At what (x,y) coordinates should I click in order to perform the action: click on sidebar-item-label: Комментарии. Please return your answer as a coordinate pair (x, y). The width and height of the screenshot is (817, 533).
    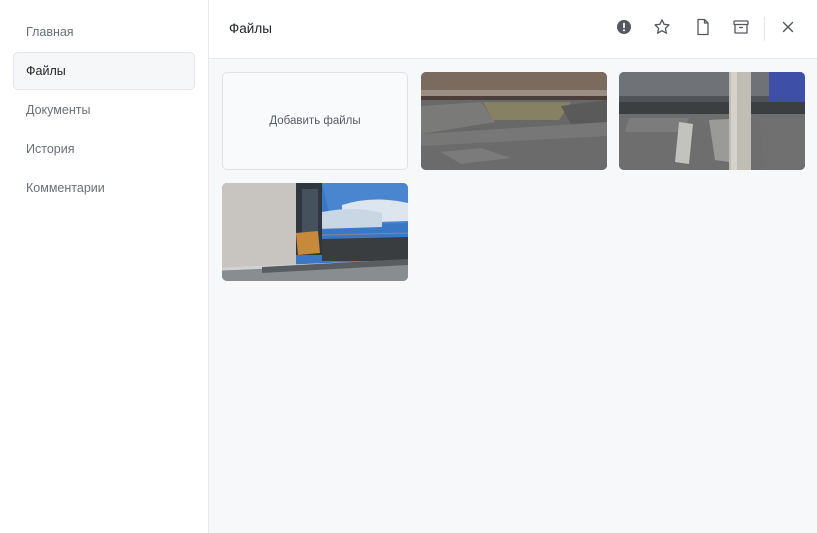
    Looking at the image, I should click on (65, 188).